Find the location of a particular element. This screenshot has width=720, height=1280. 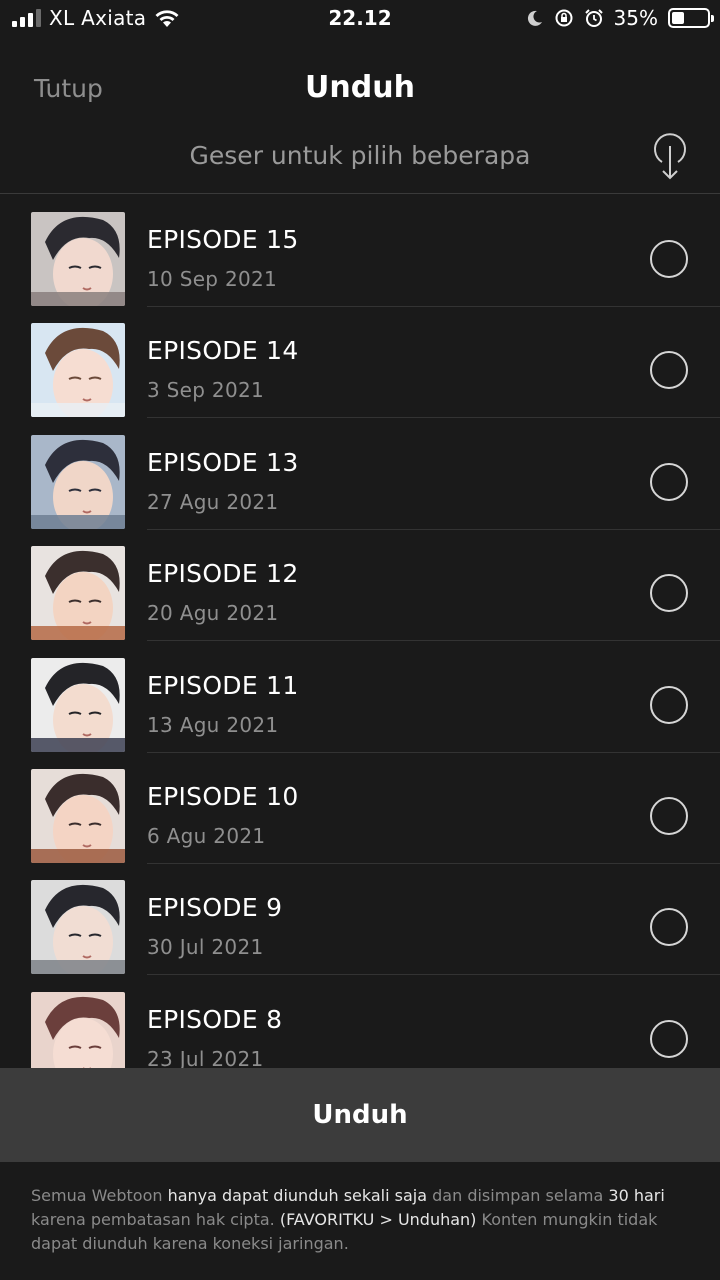

episode-title: EPISODE 10 is located at coordinates (223, 796).